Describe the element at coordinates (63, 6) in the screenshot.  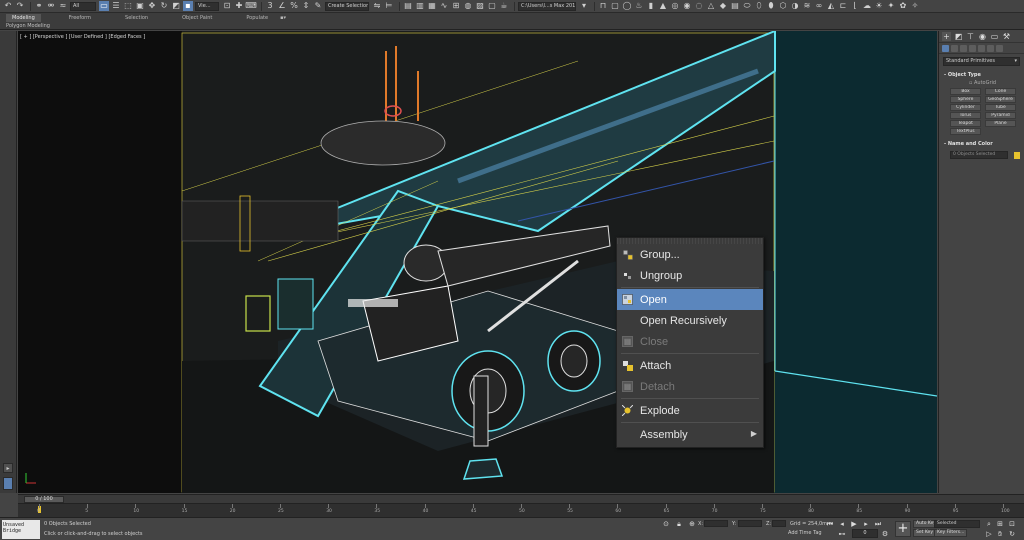
I see `bind-space-warp-icon: ≈` at that location.